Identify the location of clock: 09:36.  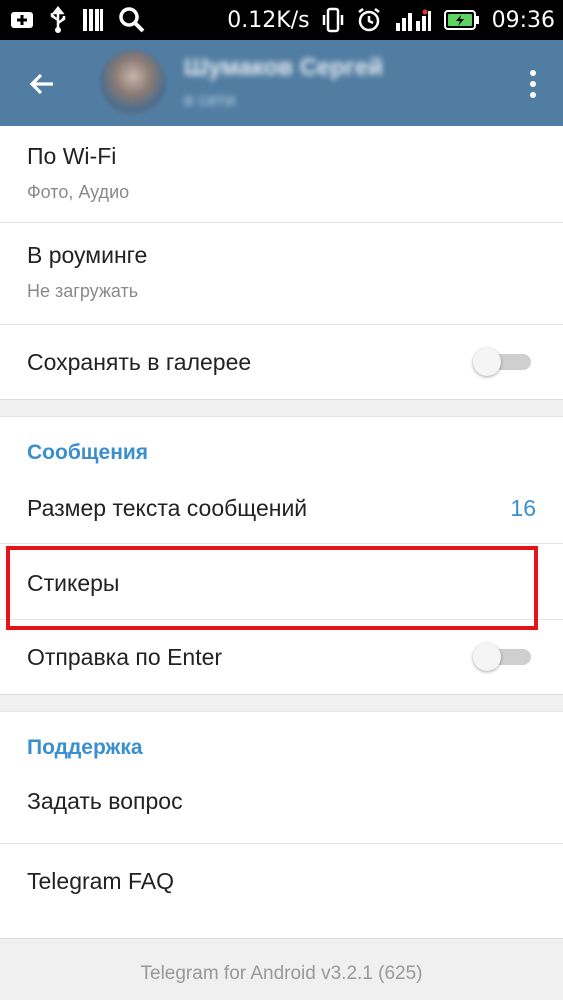
(523, 20).